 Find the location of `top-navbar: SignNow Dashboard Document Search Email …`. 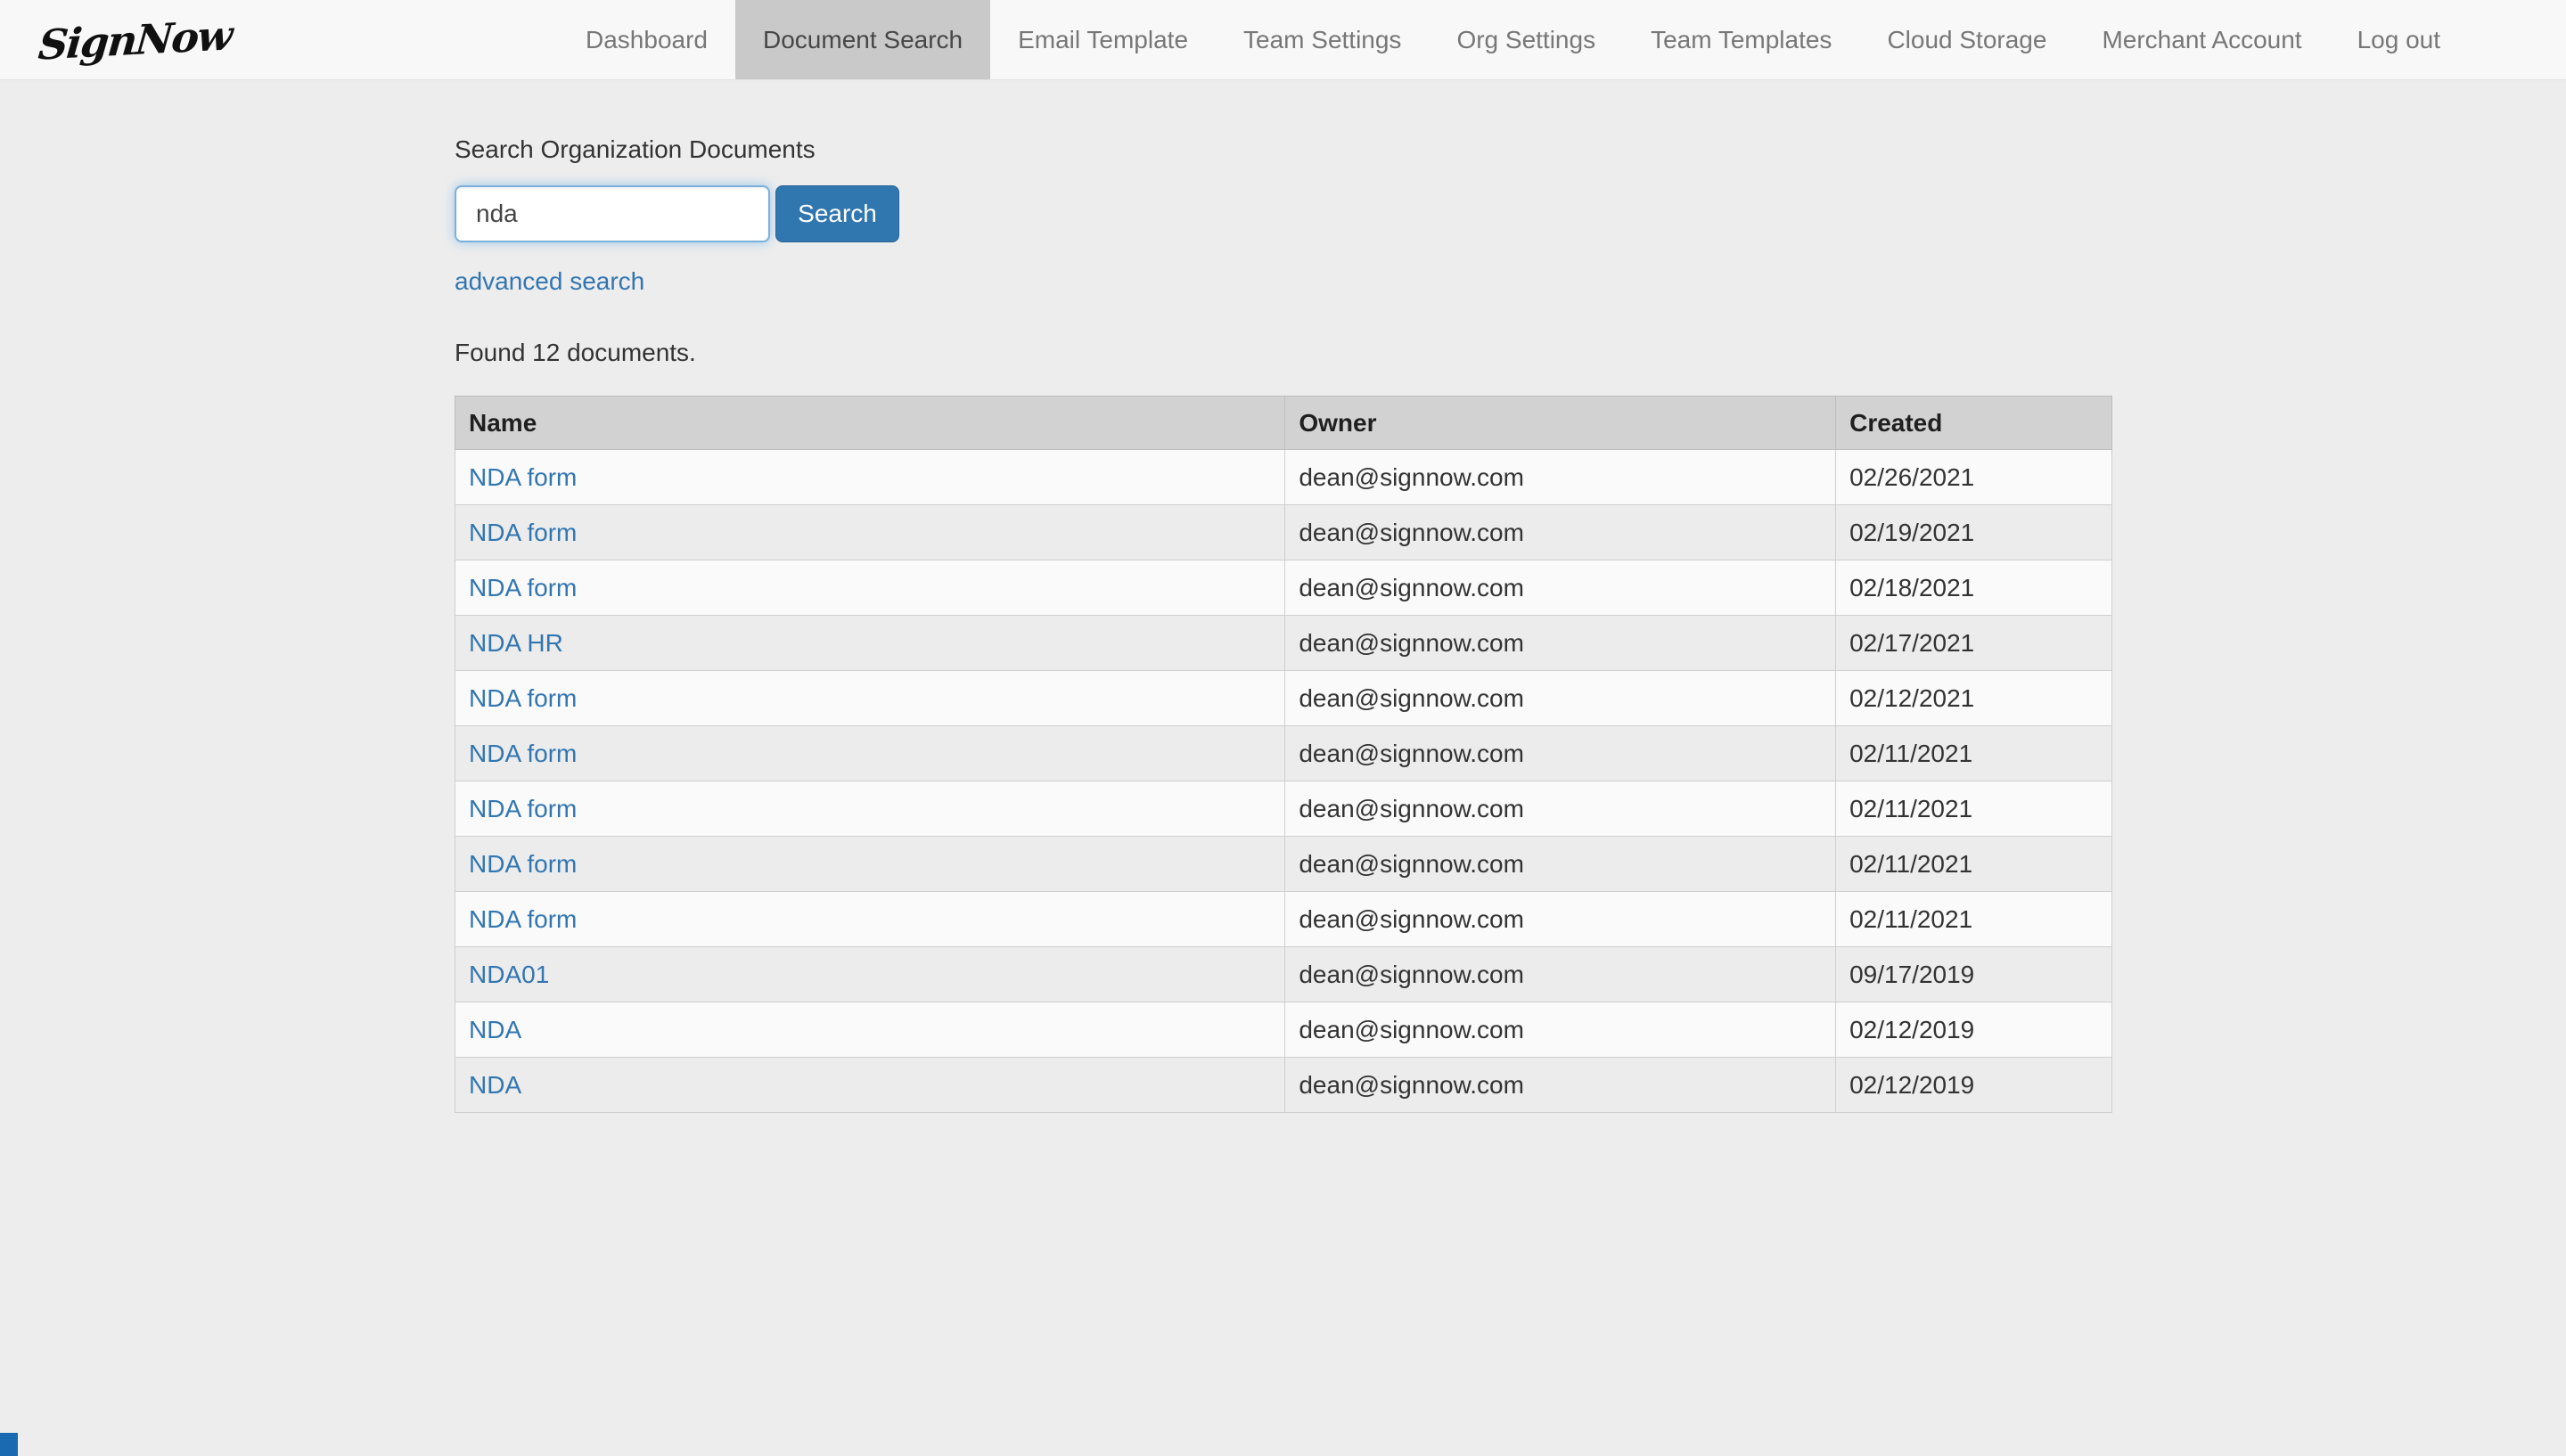

top-navbar: SignNow Dashboard Document Search Email … is located at coordinates (1283, 40).